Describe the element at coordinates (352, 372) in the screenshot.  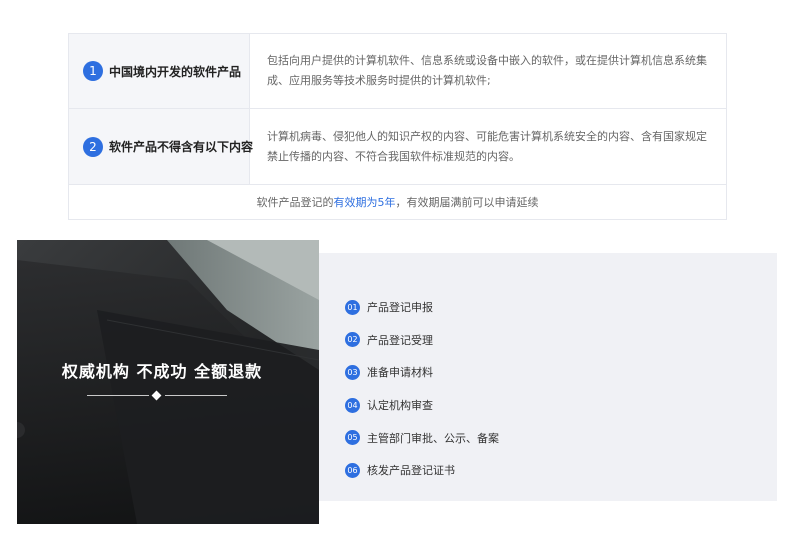
I see `step-number-badge: 03` at that location.